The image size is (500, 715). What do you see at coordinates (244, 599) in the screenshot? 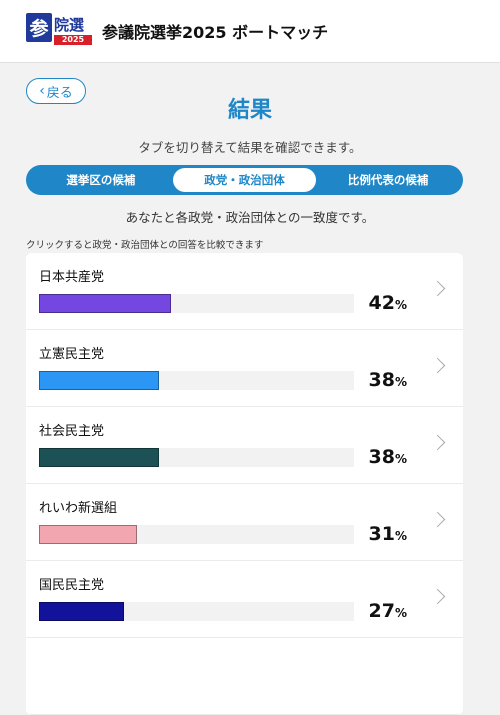
I see `result-row: 国民民主党 27%` at bounding box center [244, 599].